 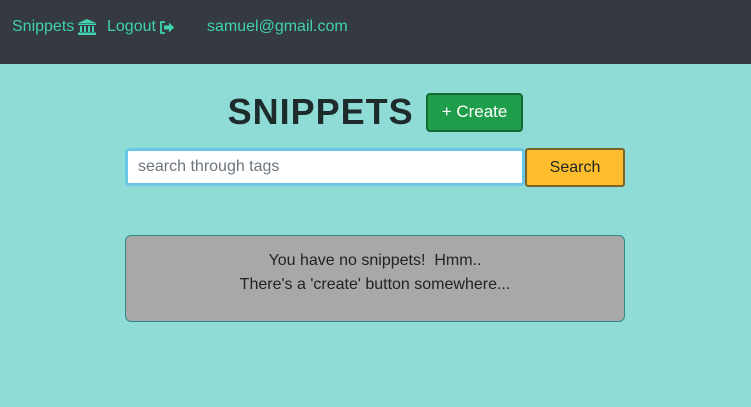 I want to click on nav-snippets-label: Snippets, so click(x=43, y=26).